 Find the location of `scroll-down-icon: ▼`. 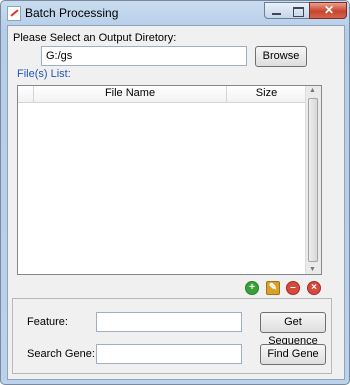

scroll-down-icon: ▼ is located at coordinates (312, 269).